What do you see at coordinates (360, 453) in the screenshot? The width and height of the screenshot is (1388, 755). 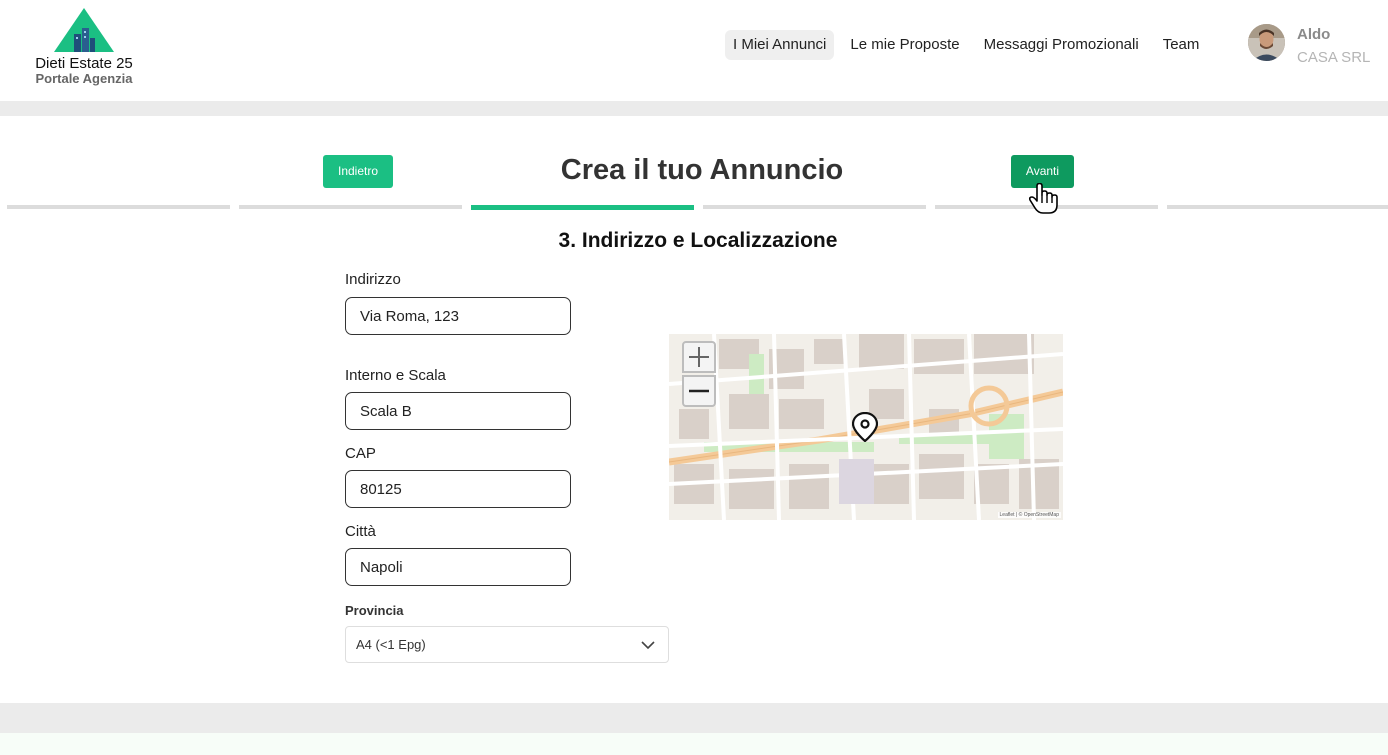 I see `cap-label: CAP` at bounding box center [360, 453].